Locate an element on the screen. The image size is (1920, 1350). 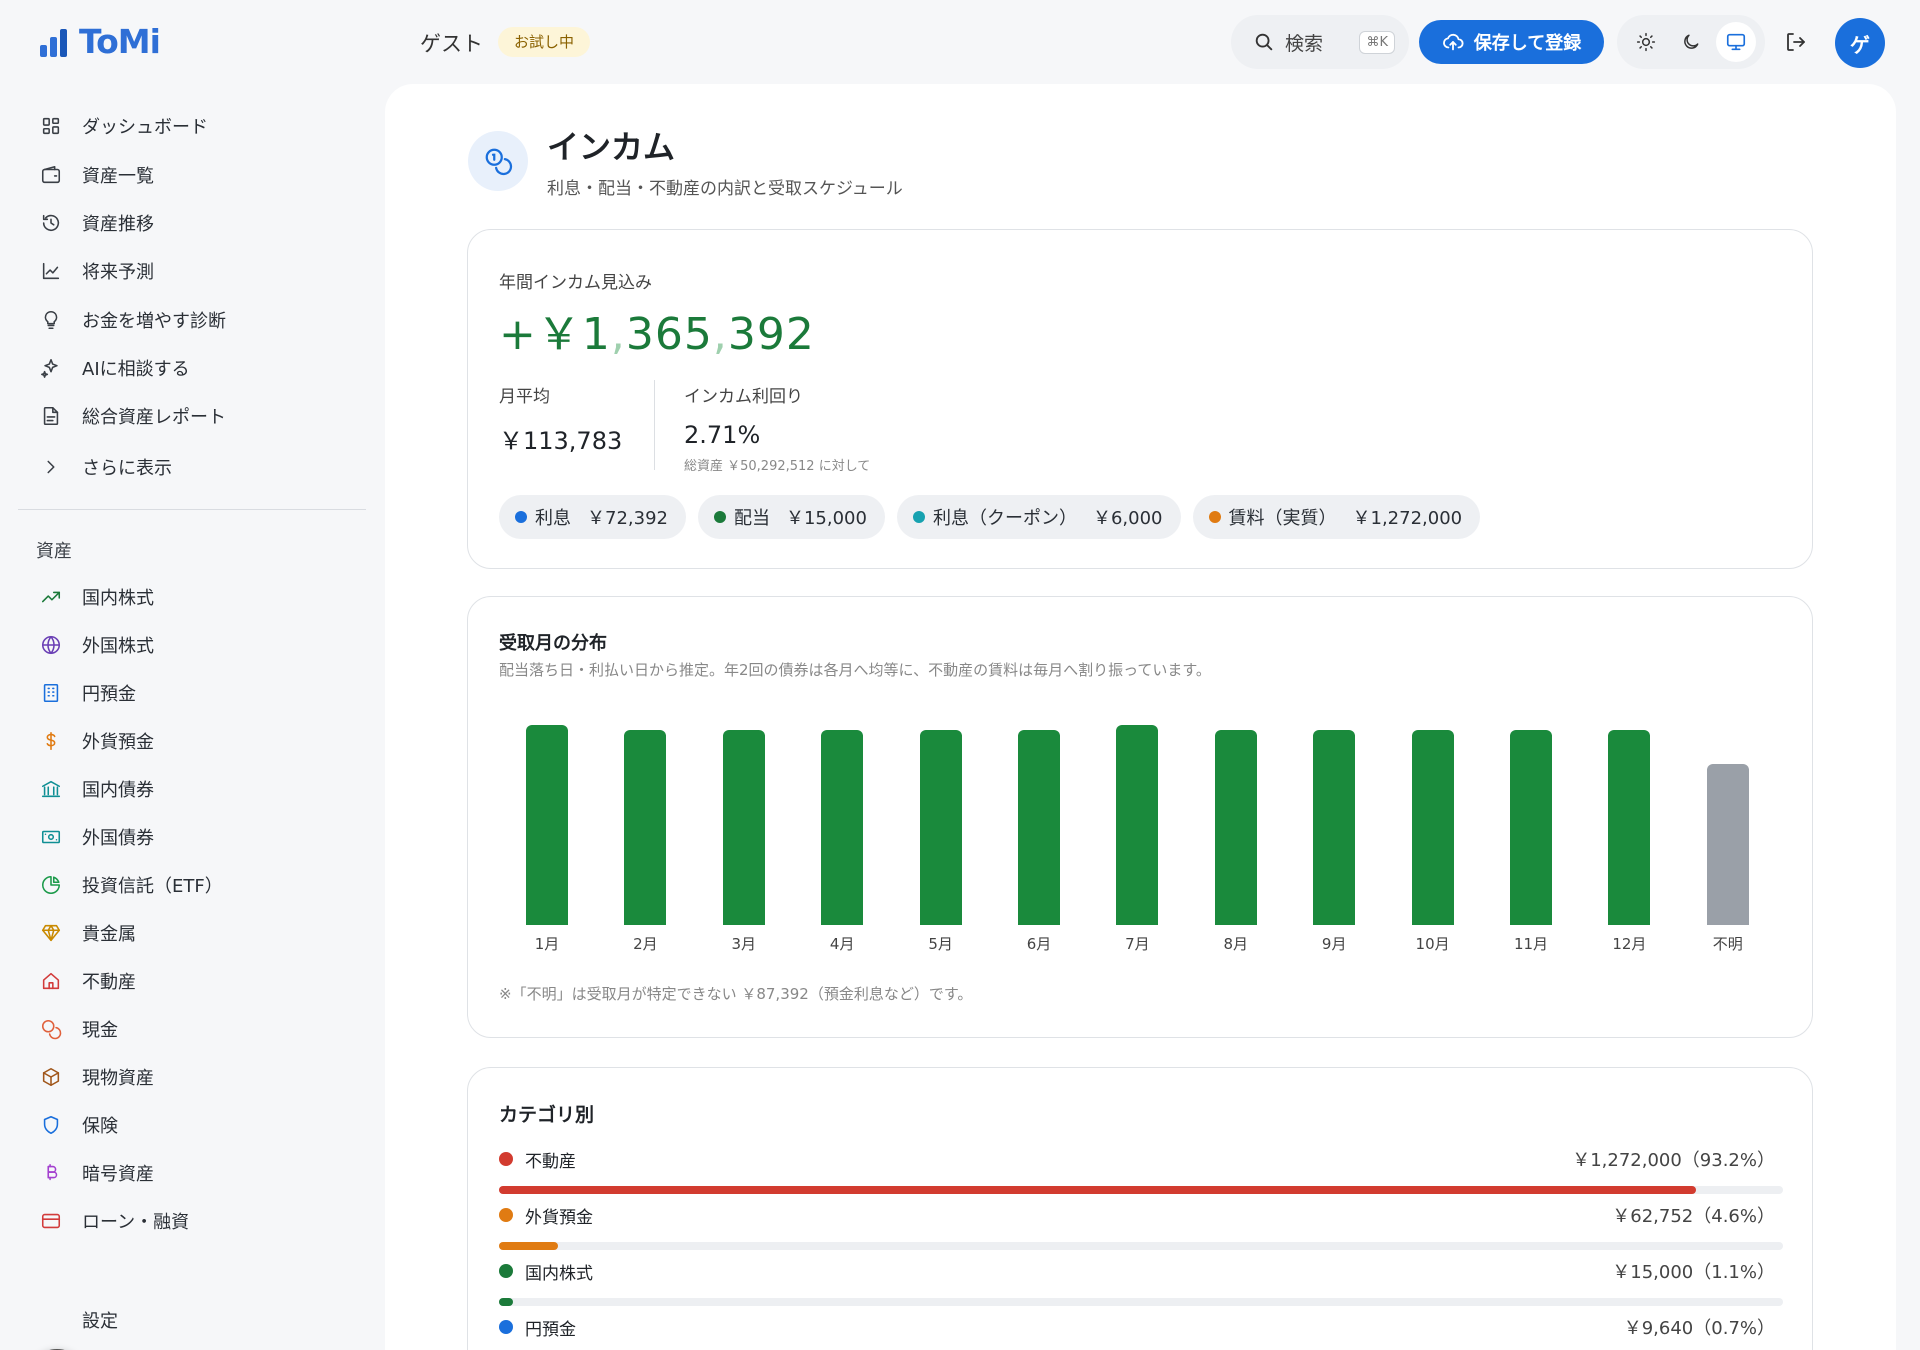
sidebar-item-4: お金を増やす診断 is located at coordinates (133, 320).